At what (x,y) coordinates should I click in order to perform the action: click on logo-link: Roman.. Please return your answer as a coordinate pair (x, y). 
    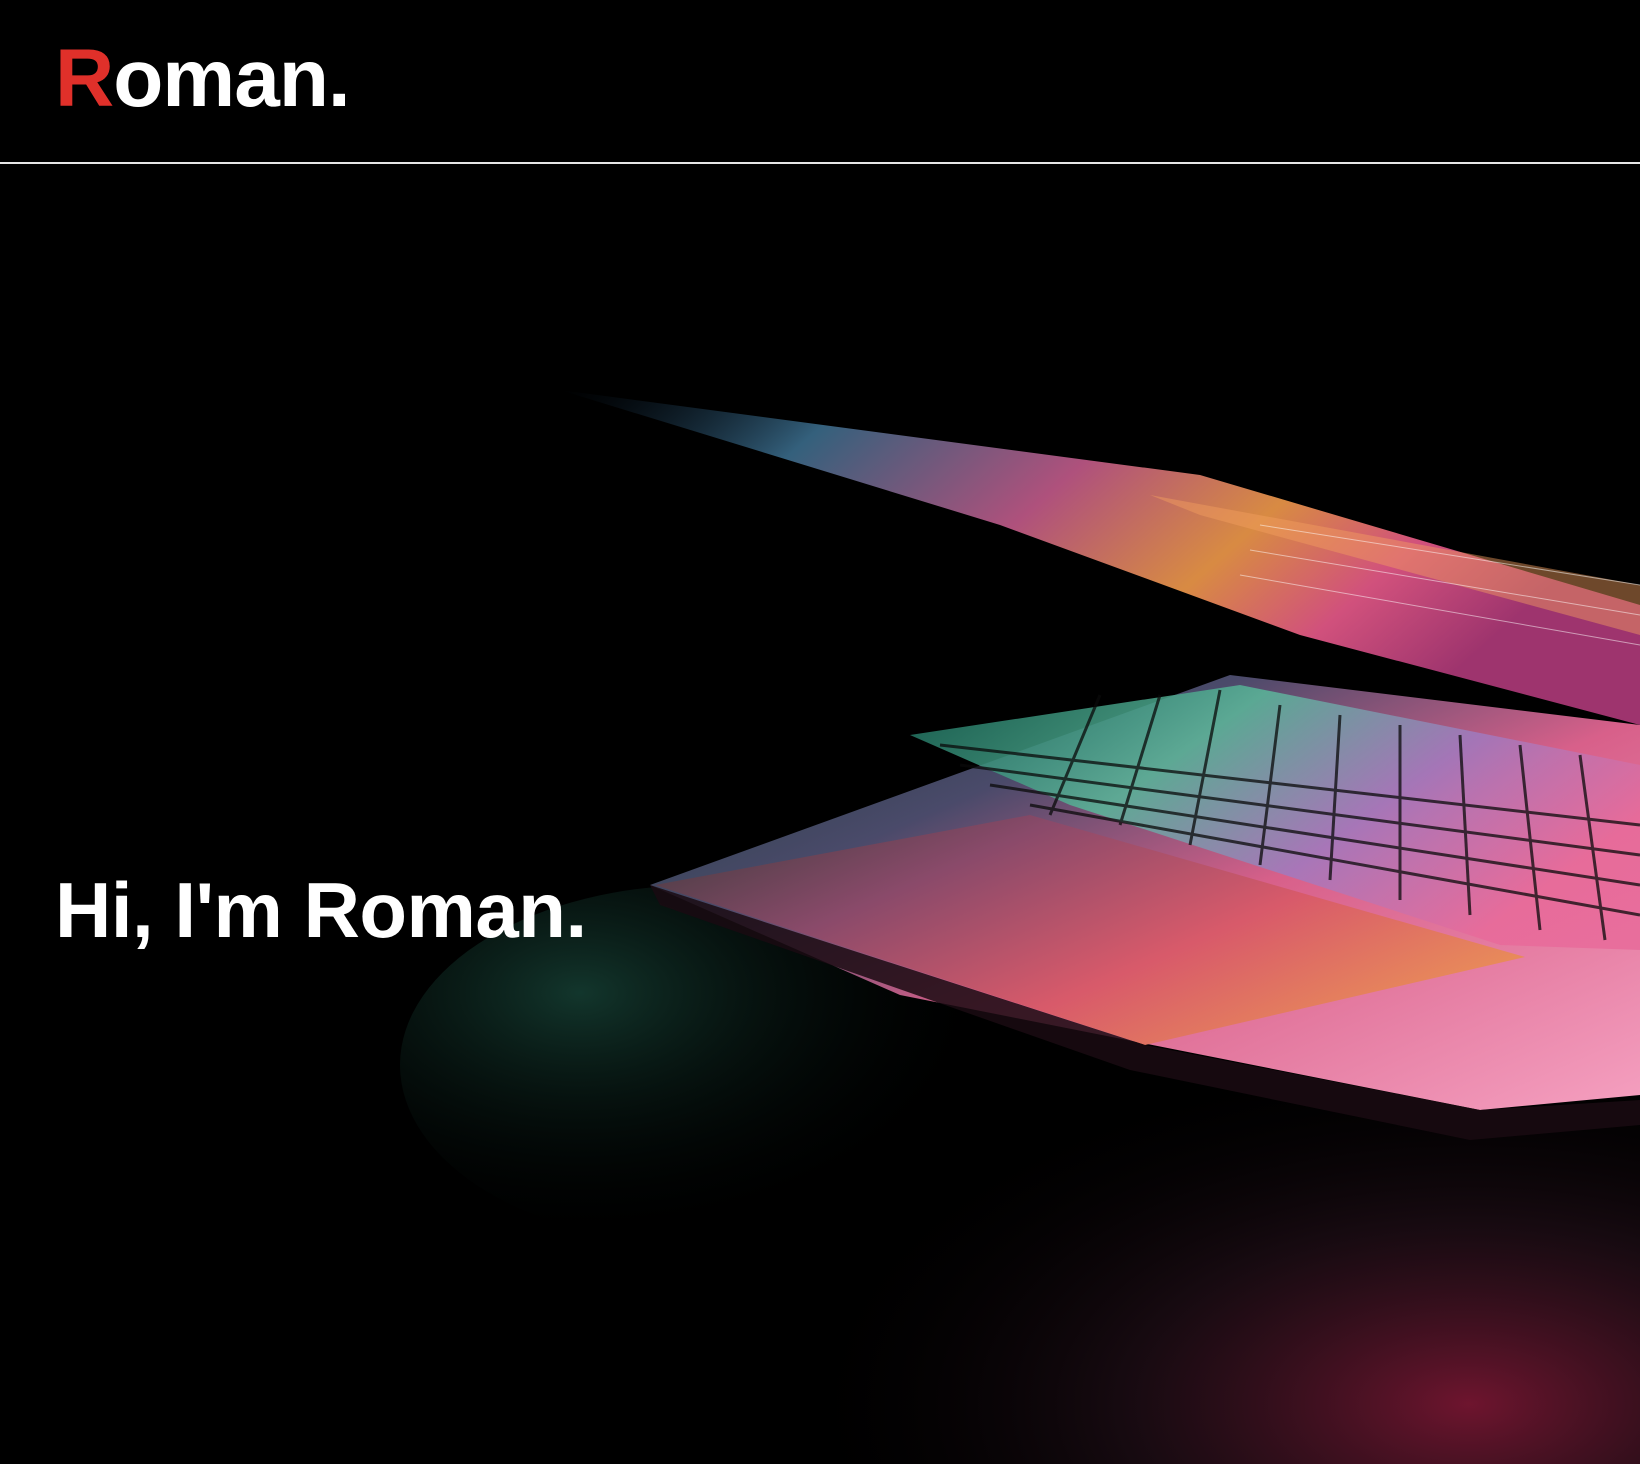
    Looking at the image, I should click on (203, 79).